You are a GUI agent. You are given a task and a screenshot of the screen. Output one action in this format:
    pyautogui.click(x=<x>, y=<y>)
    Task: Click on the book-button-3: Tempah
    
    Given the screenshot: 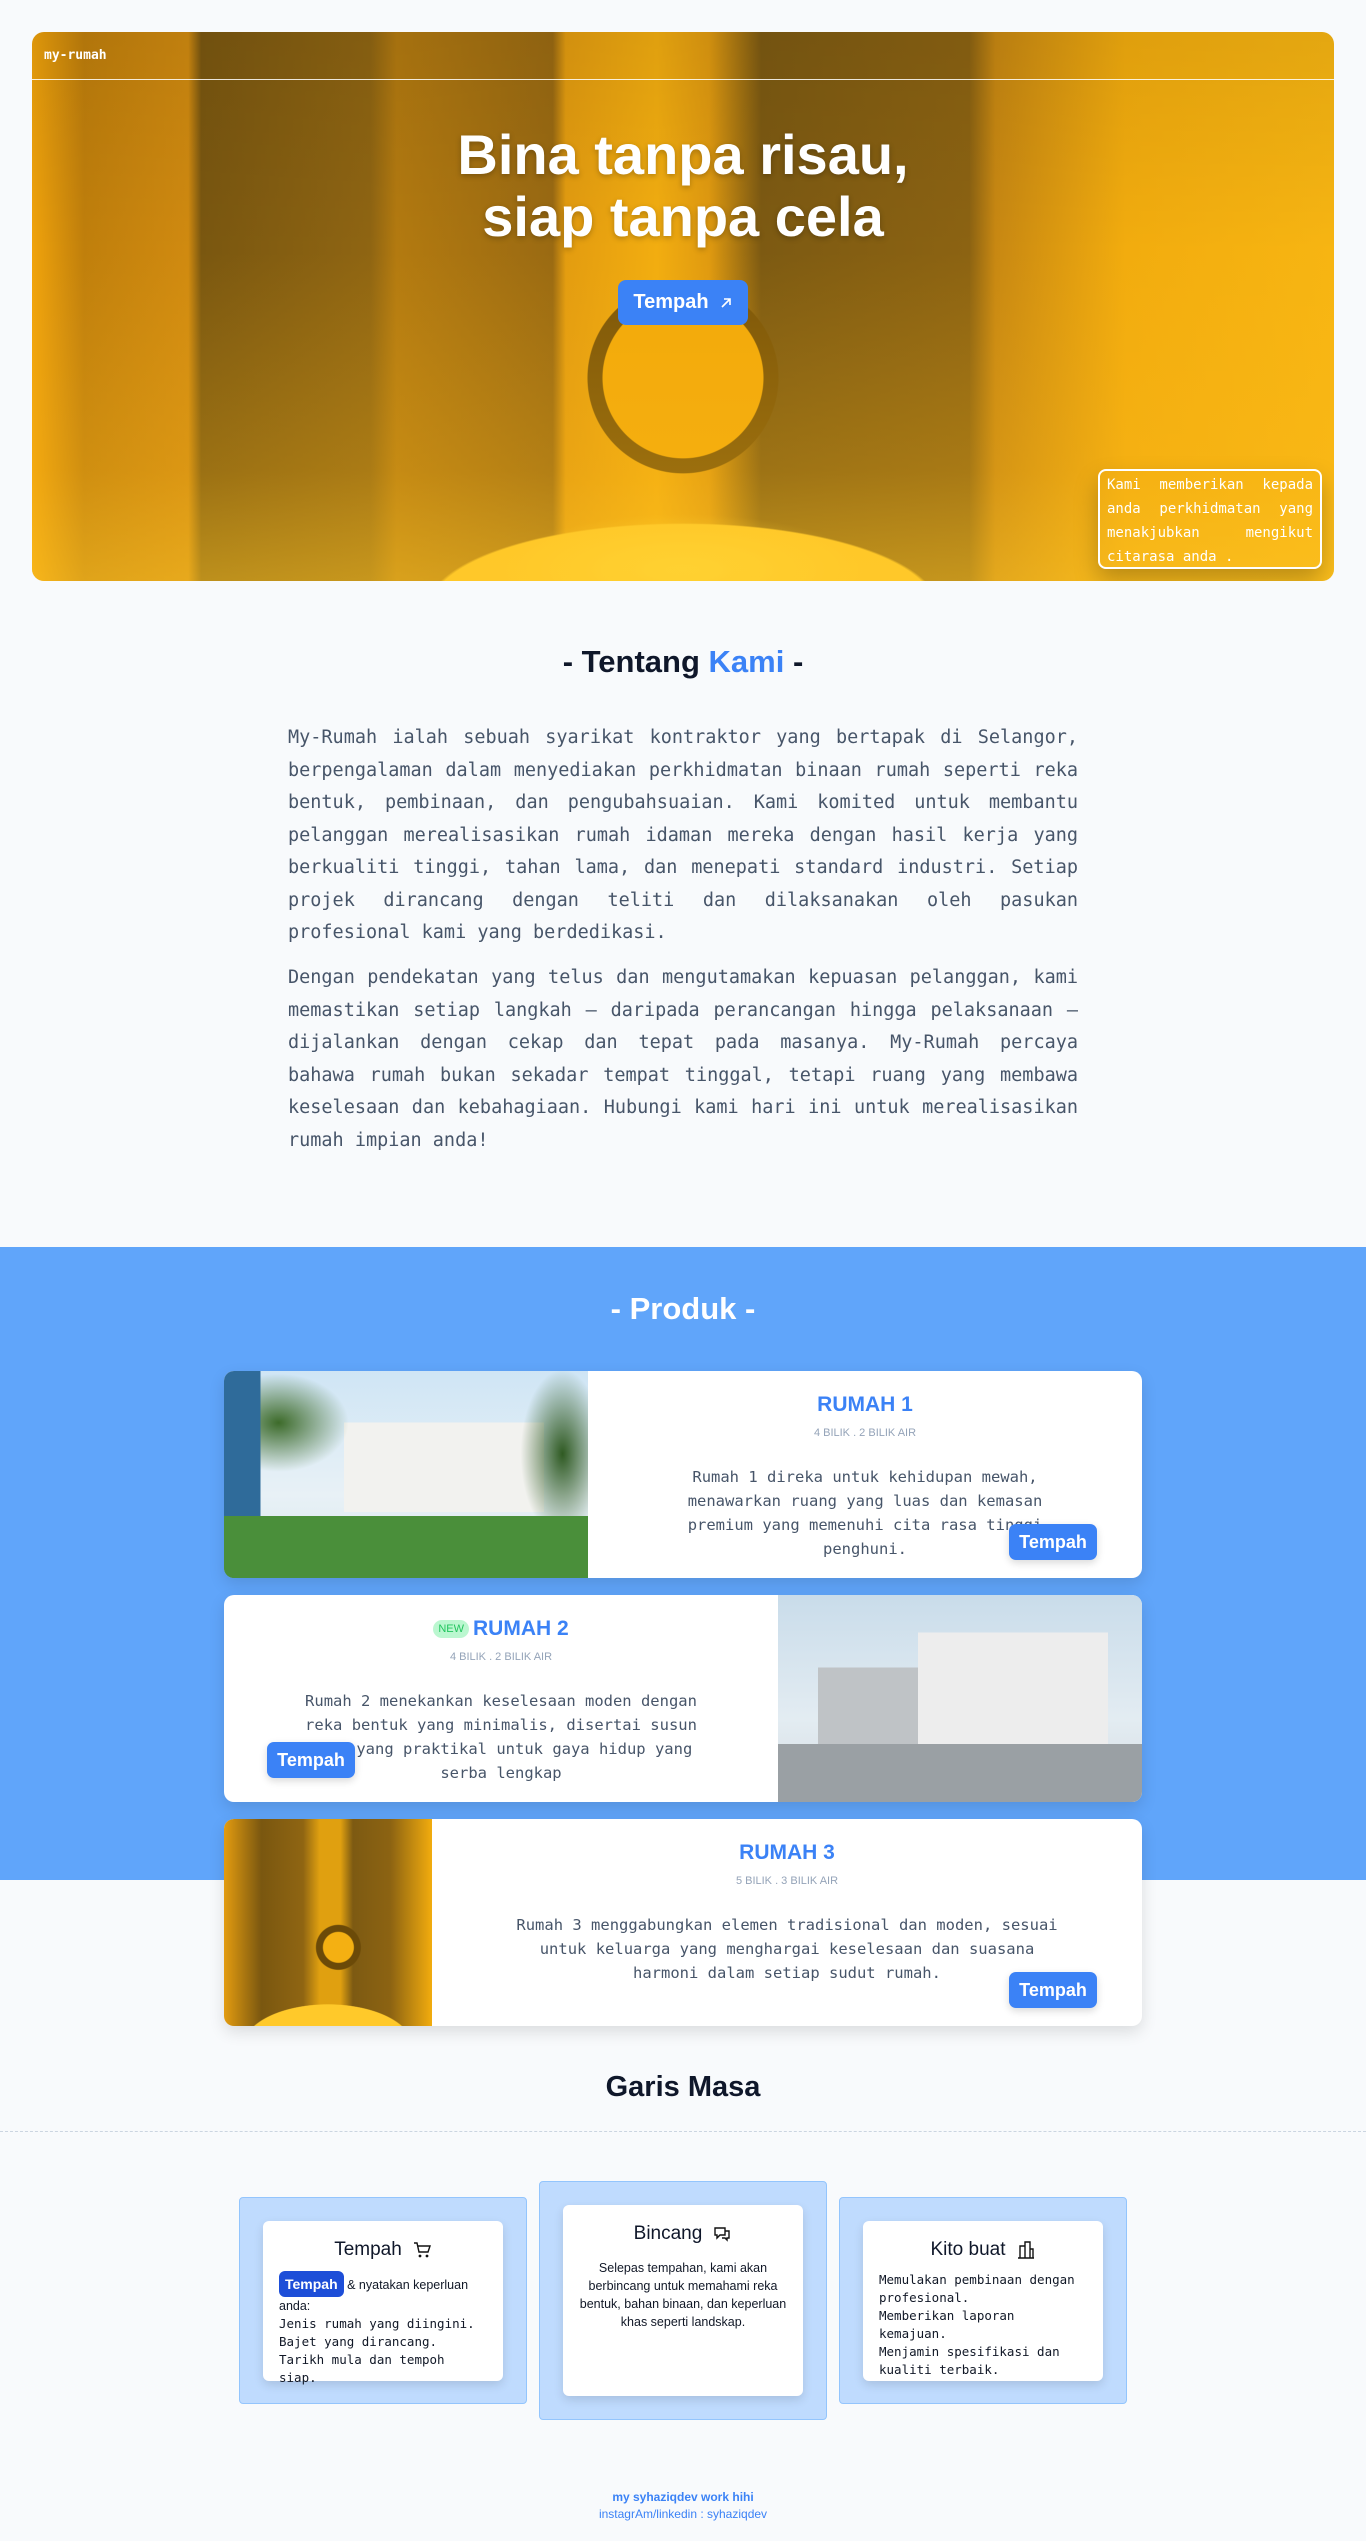 What is the action you would take?
    pyautogui.click(x=1053, y=1990)
    